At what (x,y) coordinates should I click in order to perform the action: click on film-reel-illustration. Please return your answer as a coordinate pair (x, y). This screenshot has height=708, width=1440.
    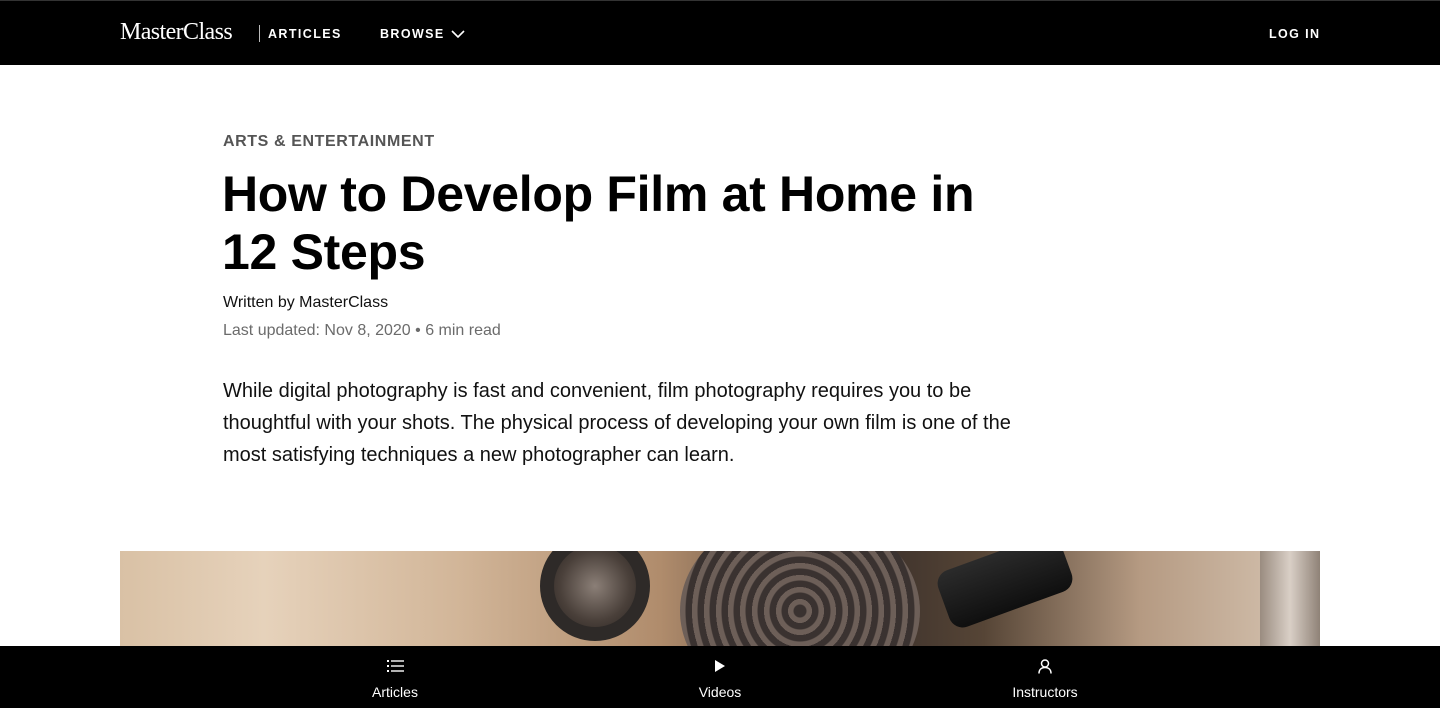
    Looking at the image, I should click on (800, 598).